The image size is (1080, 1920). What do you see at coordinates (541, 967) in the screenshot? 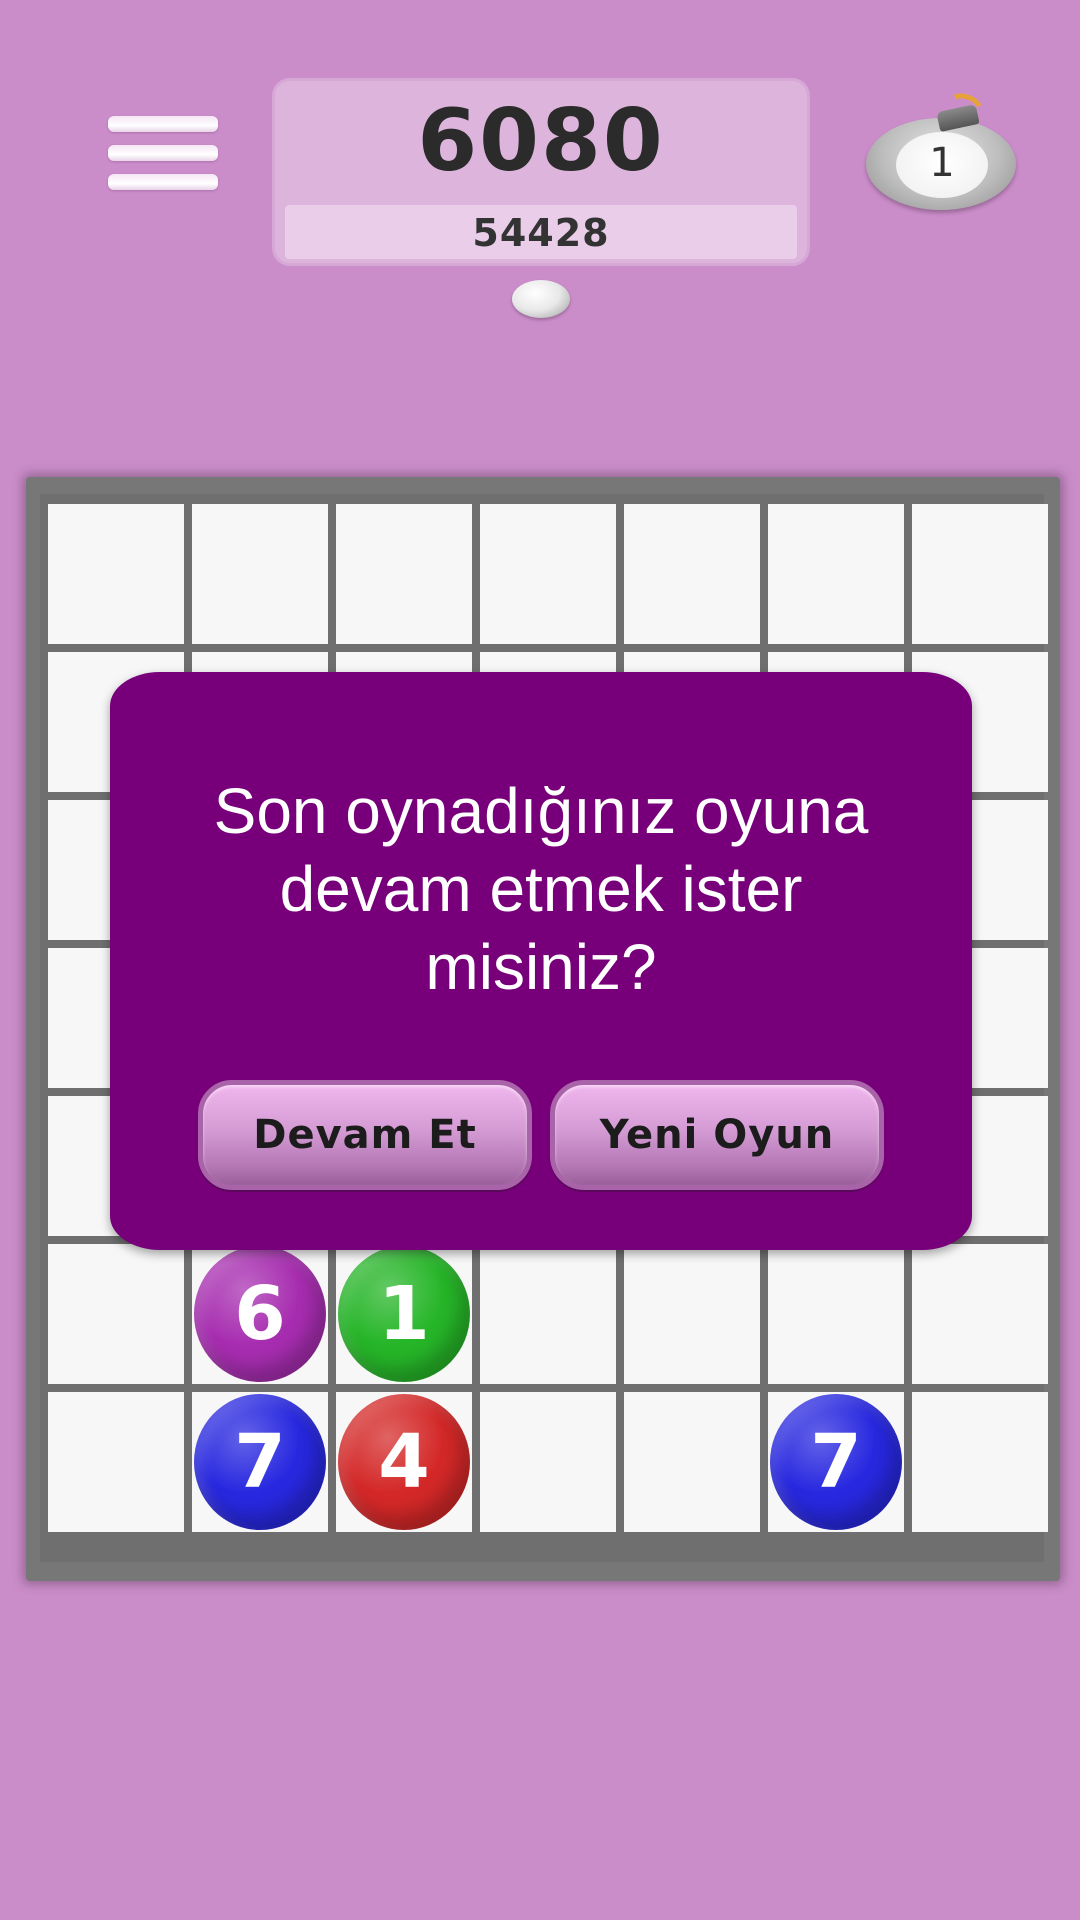
I see `dialog-message-line: misiniz?` at bounding box center [541, 967].